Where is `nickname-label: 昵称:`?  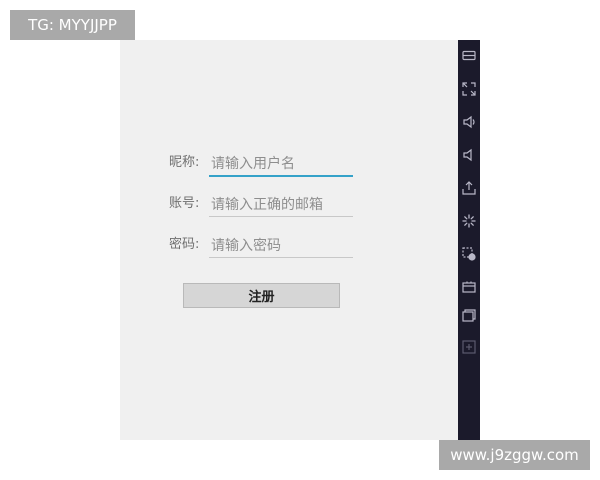
nickname-label: 昵称: is located at coordinates (184, 162).